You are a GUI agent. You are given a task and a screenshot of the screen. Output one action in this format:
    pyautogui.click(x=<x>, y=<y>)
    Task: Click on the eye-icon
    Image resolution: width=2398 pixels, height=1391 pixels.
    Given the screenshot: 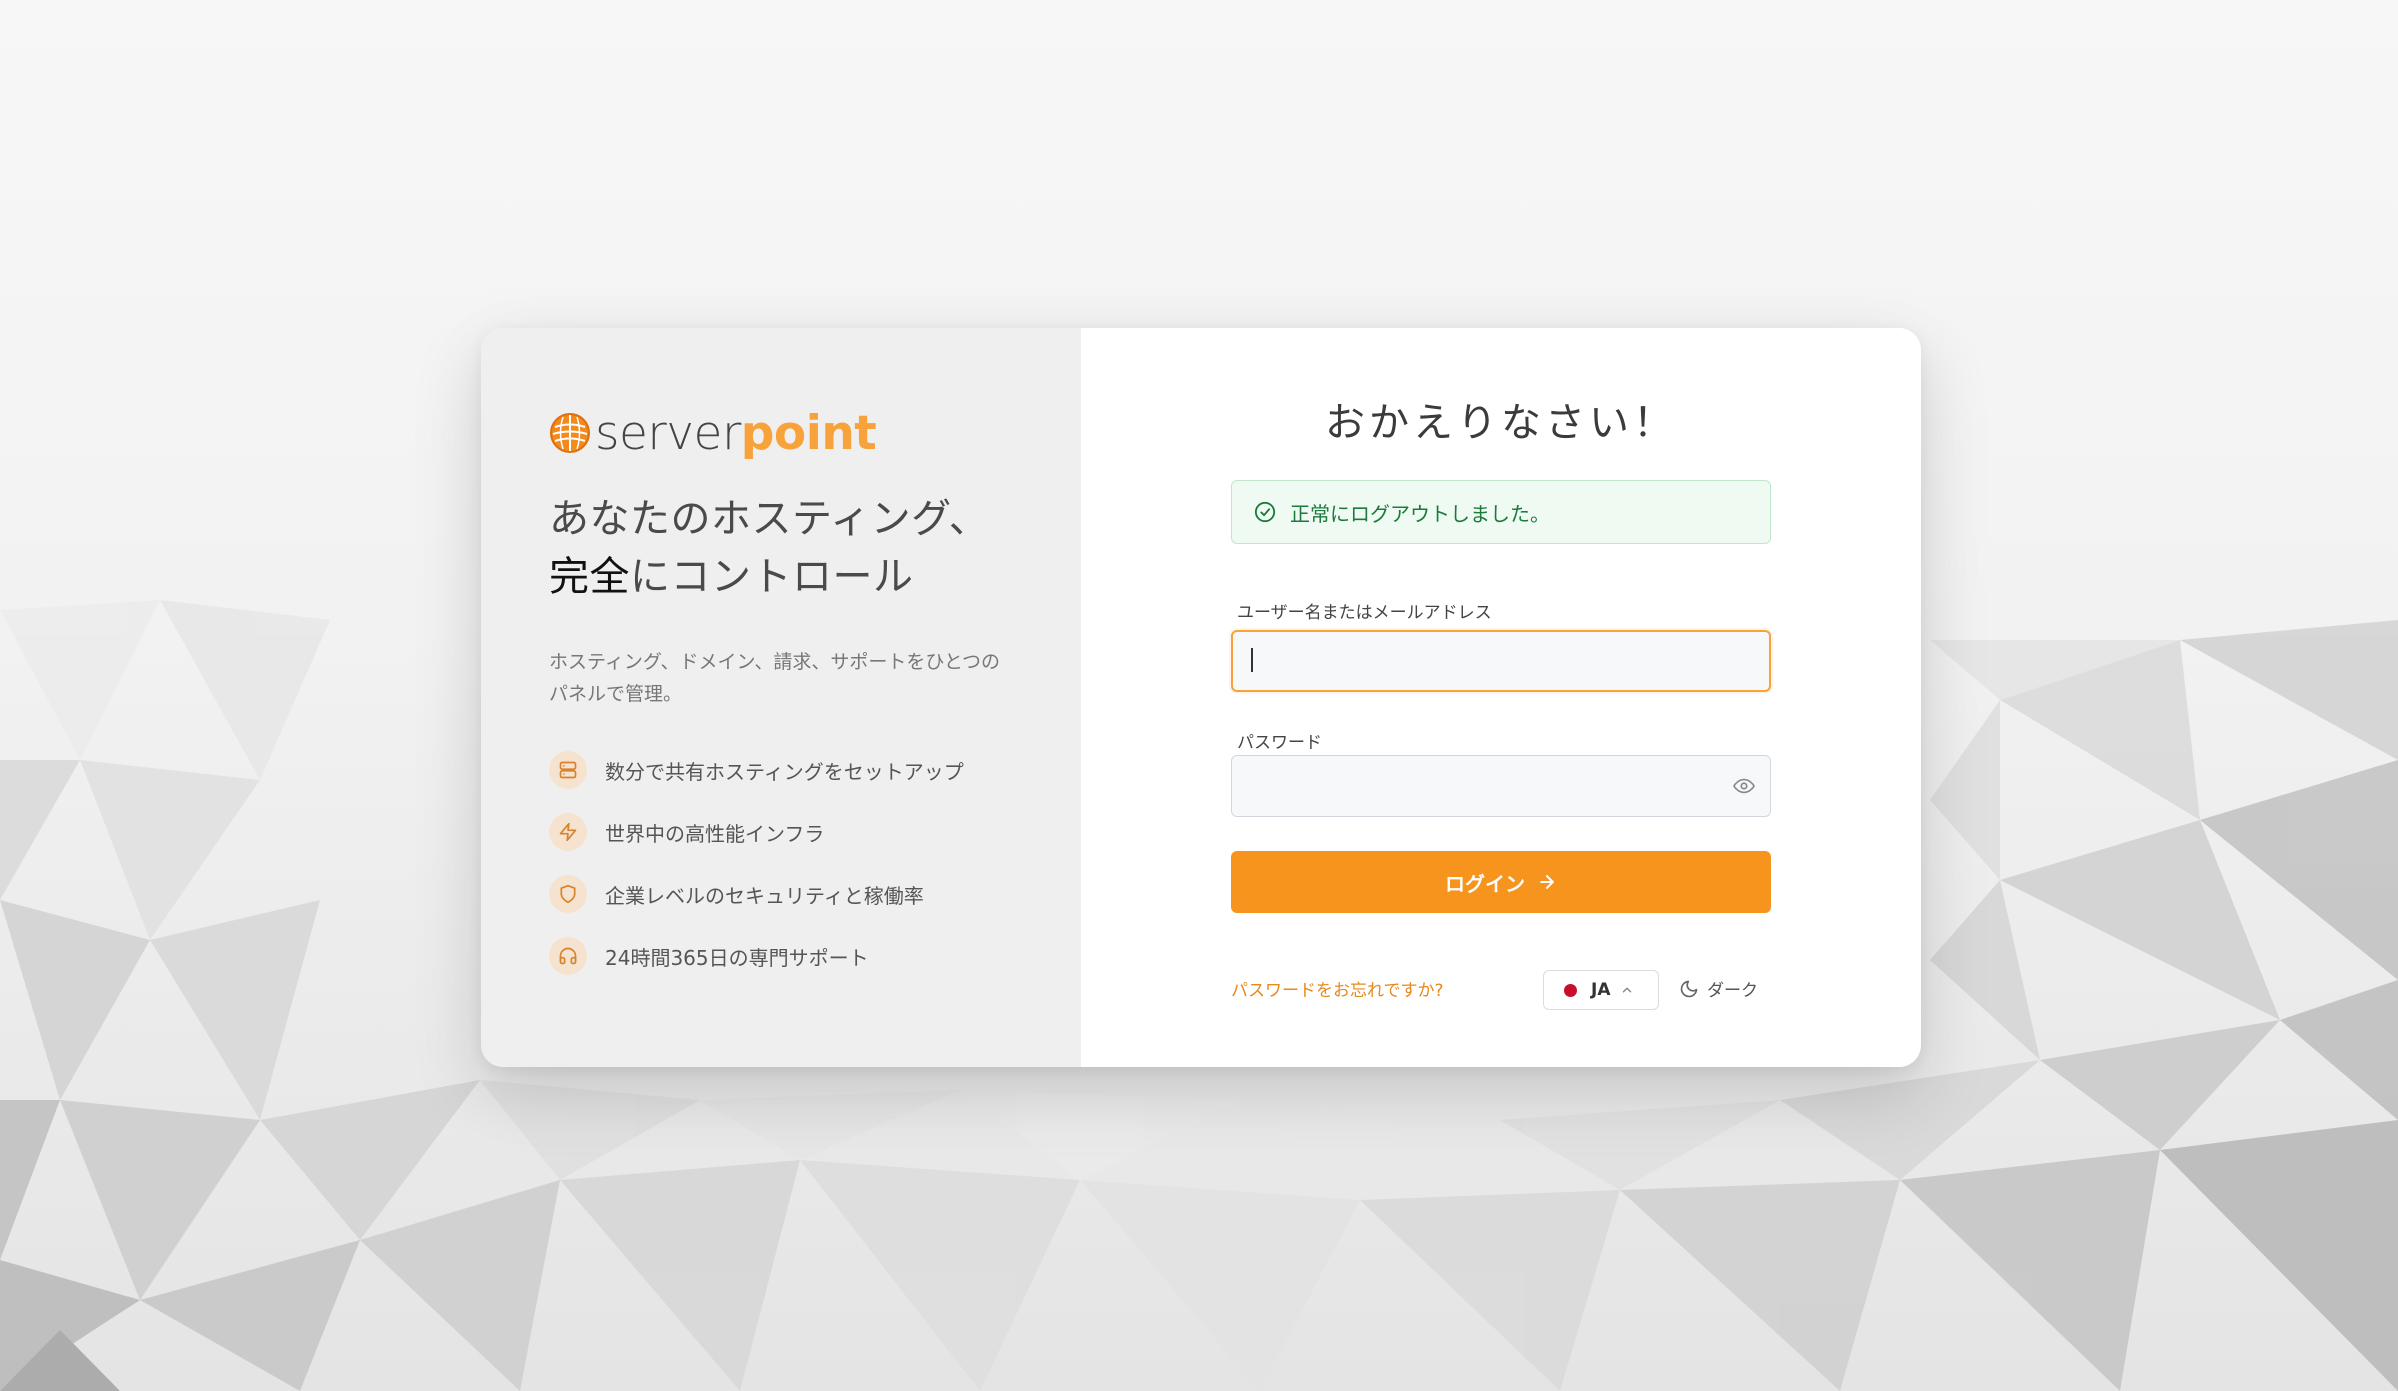 What is the action you would take?
    pyautogui.click(x=1744, y=786)
    